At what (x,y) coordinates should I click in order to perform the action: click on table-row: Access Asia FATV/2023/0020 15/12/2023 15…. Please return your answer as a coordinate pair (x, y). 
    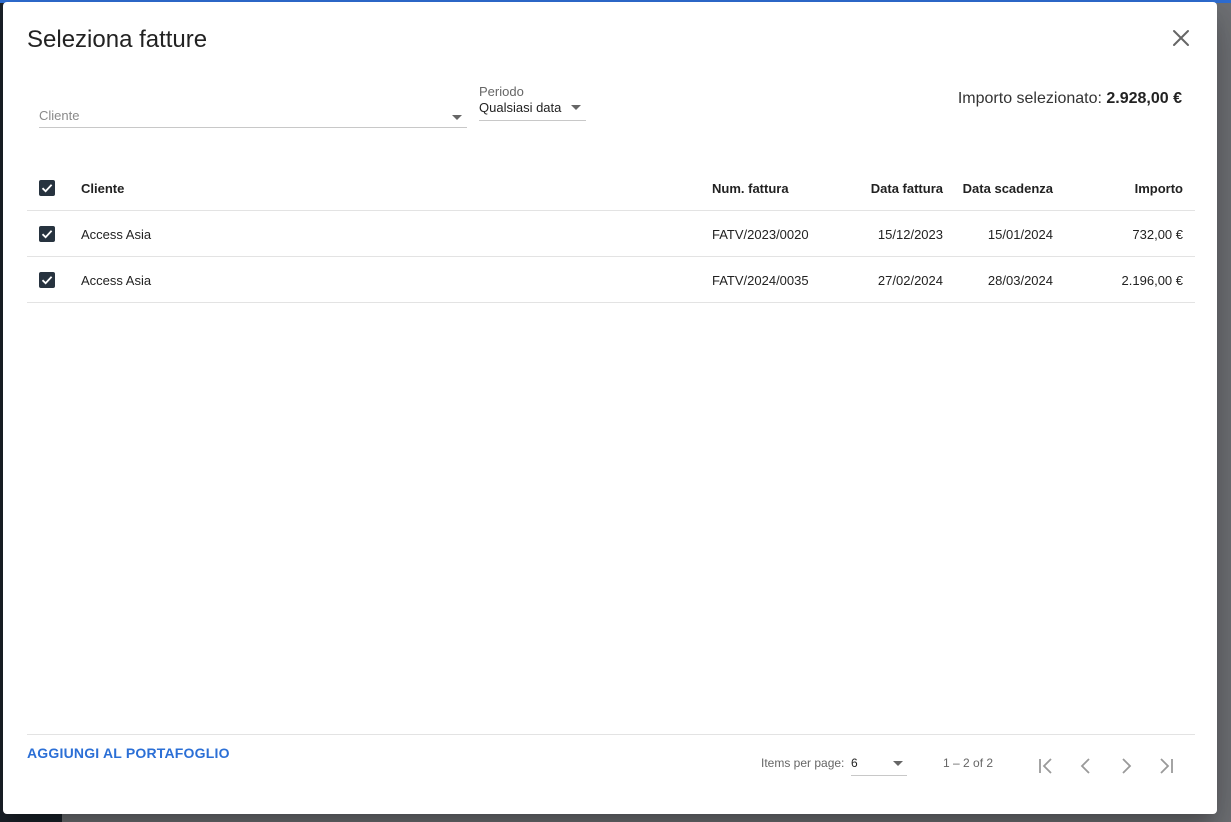
    Looking at the image, I should click on (611, 234).